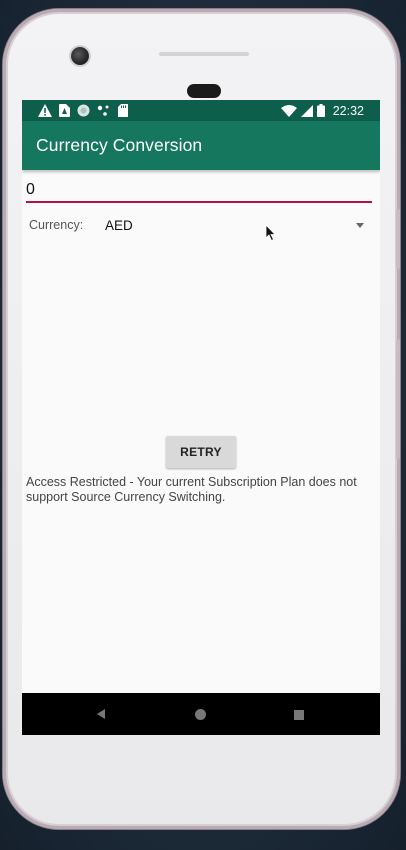  I want to click on currency-dropdown: AED, so click(237, 225).